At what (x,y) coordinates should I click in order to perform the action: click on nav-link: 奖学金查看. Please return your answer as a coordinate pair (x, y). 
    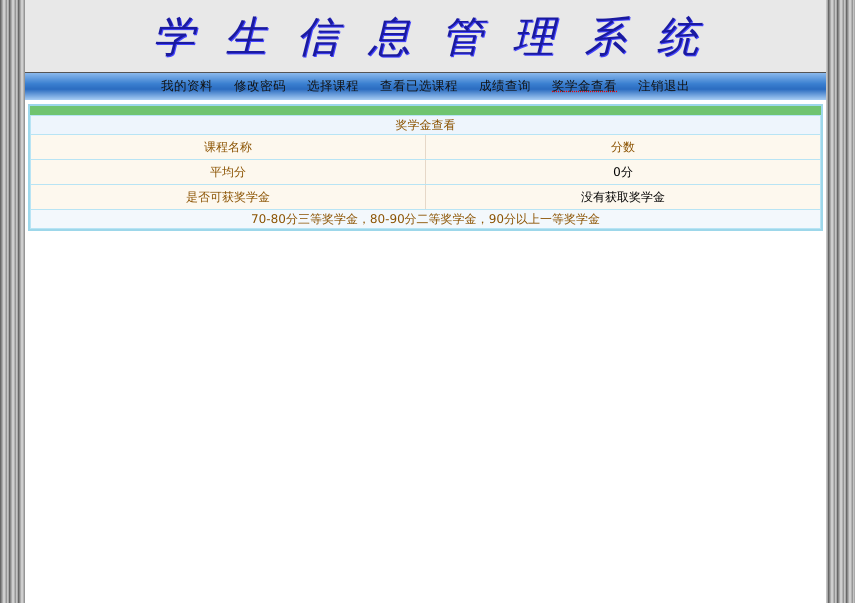
    Looking at the image, I should click on (584, 86).